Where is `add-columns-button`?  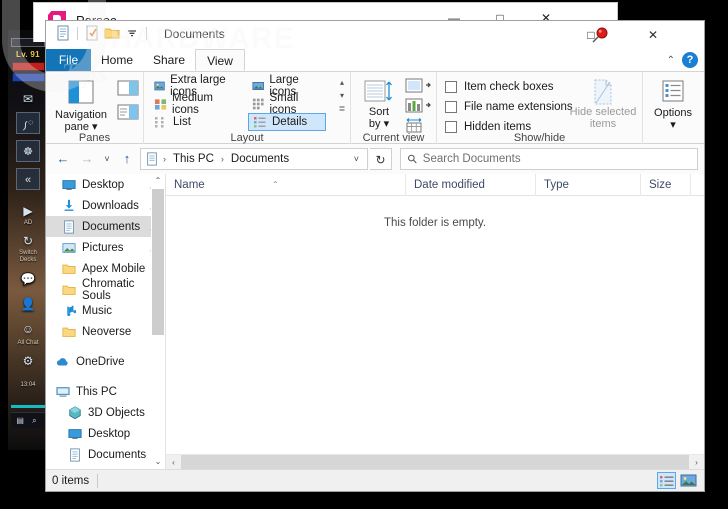
add-columns-button is located at coordinates (418, 86).